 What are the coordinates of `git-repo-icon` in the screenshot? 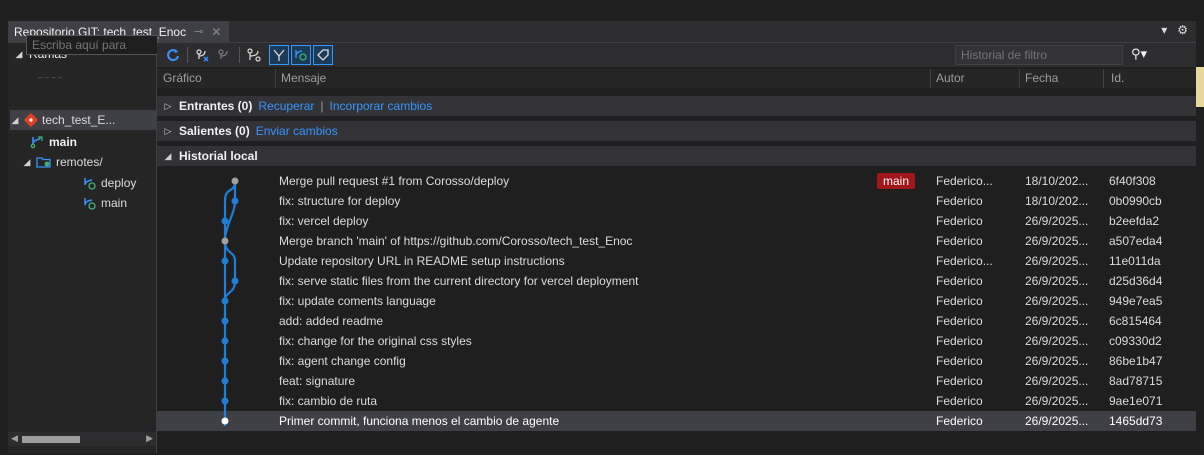 It's located at (31, 120).